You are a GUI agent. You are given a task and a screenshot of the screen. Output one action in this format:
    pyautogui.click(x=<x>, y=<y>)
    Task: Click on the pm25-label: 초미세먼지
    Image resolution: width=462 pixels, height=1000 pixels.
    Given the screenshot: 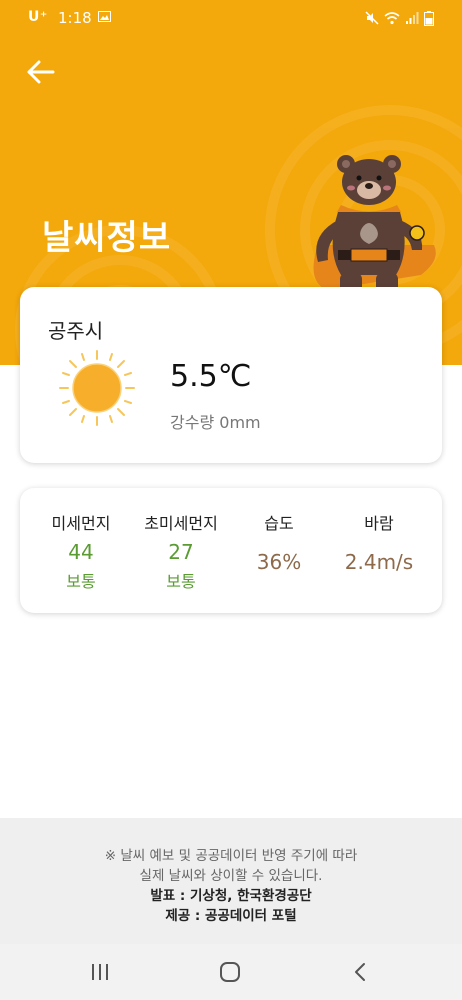 What is the action you would take?
    pyautogui.click(x=181, y=523)
    